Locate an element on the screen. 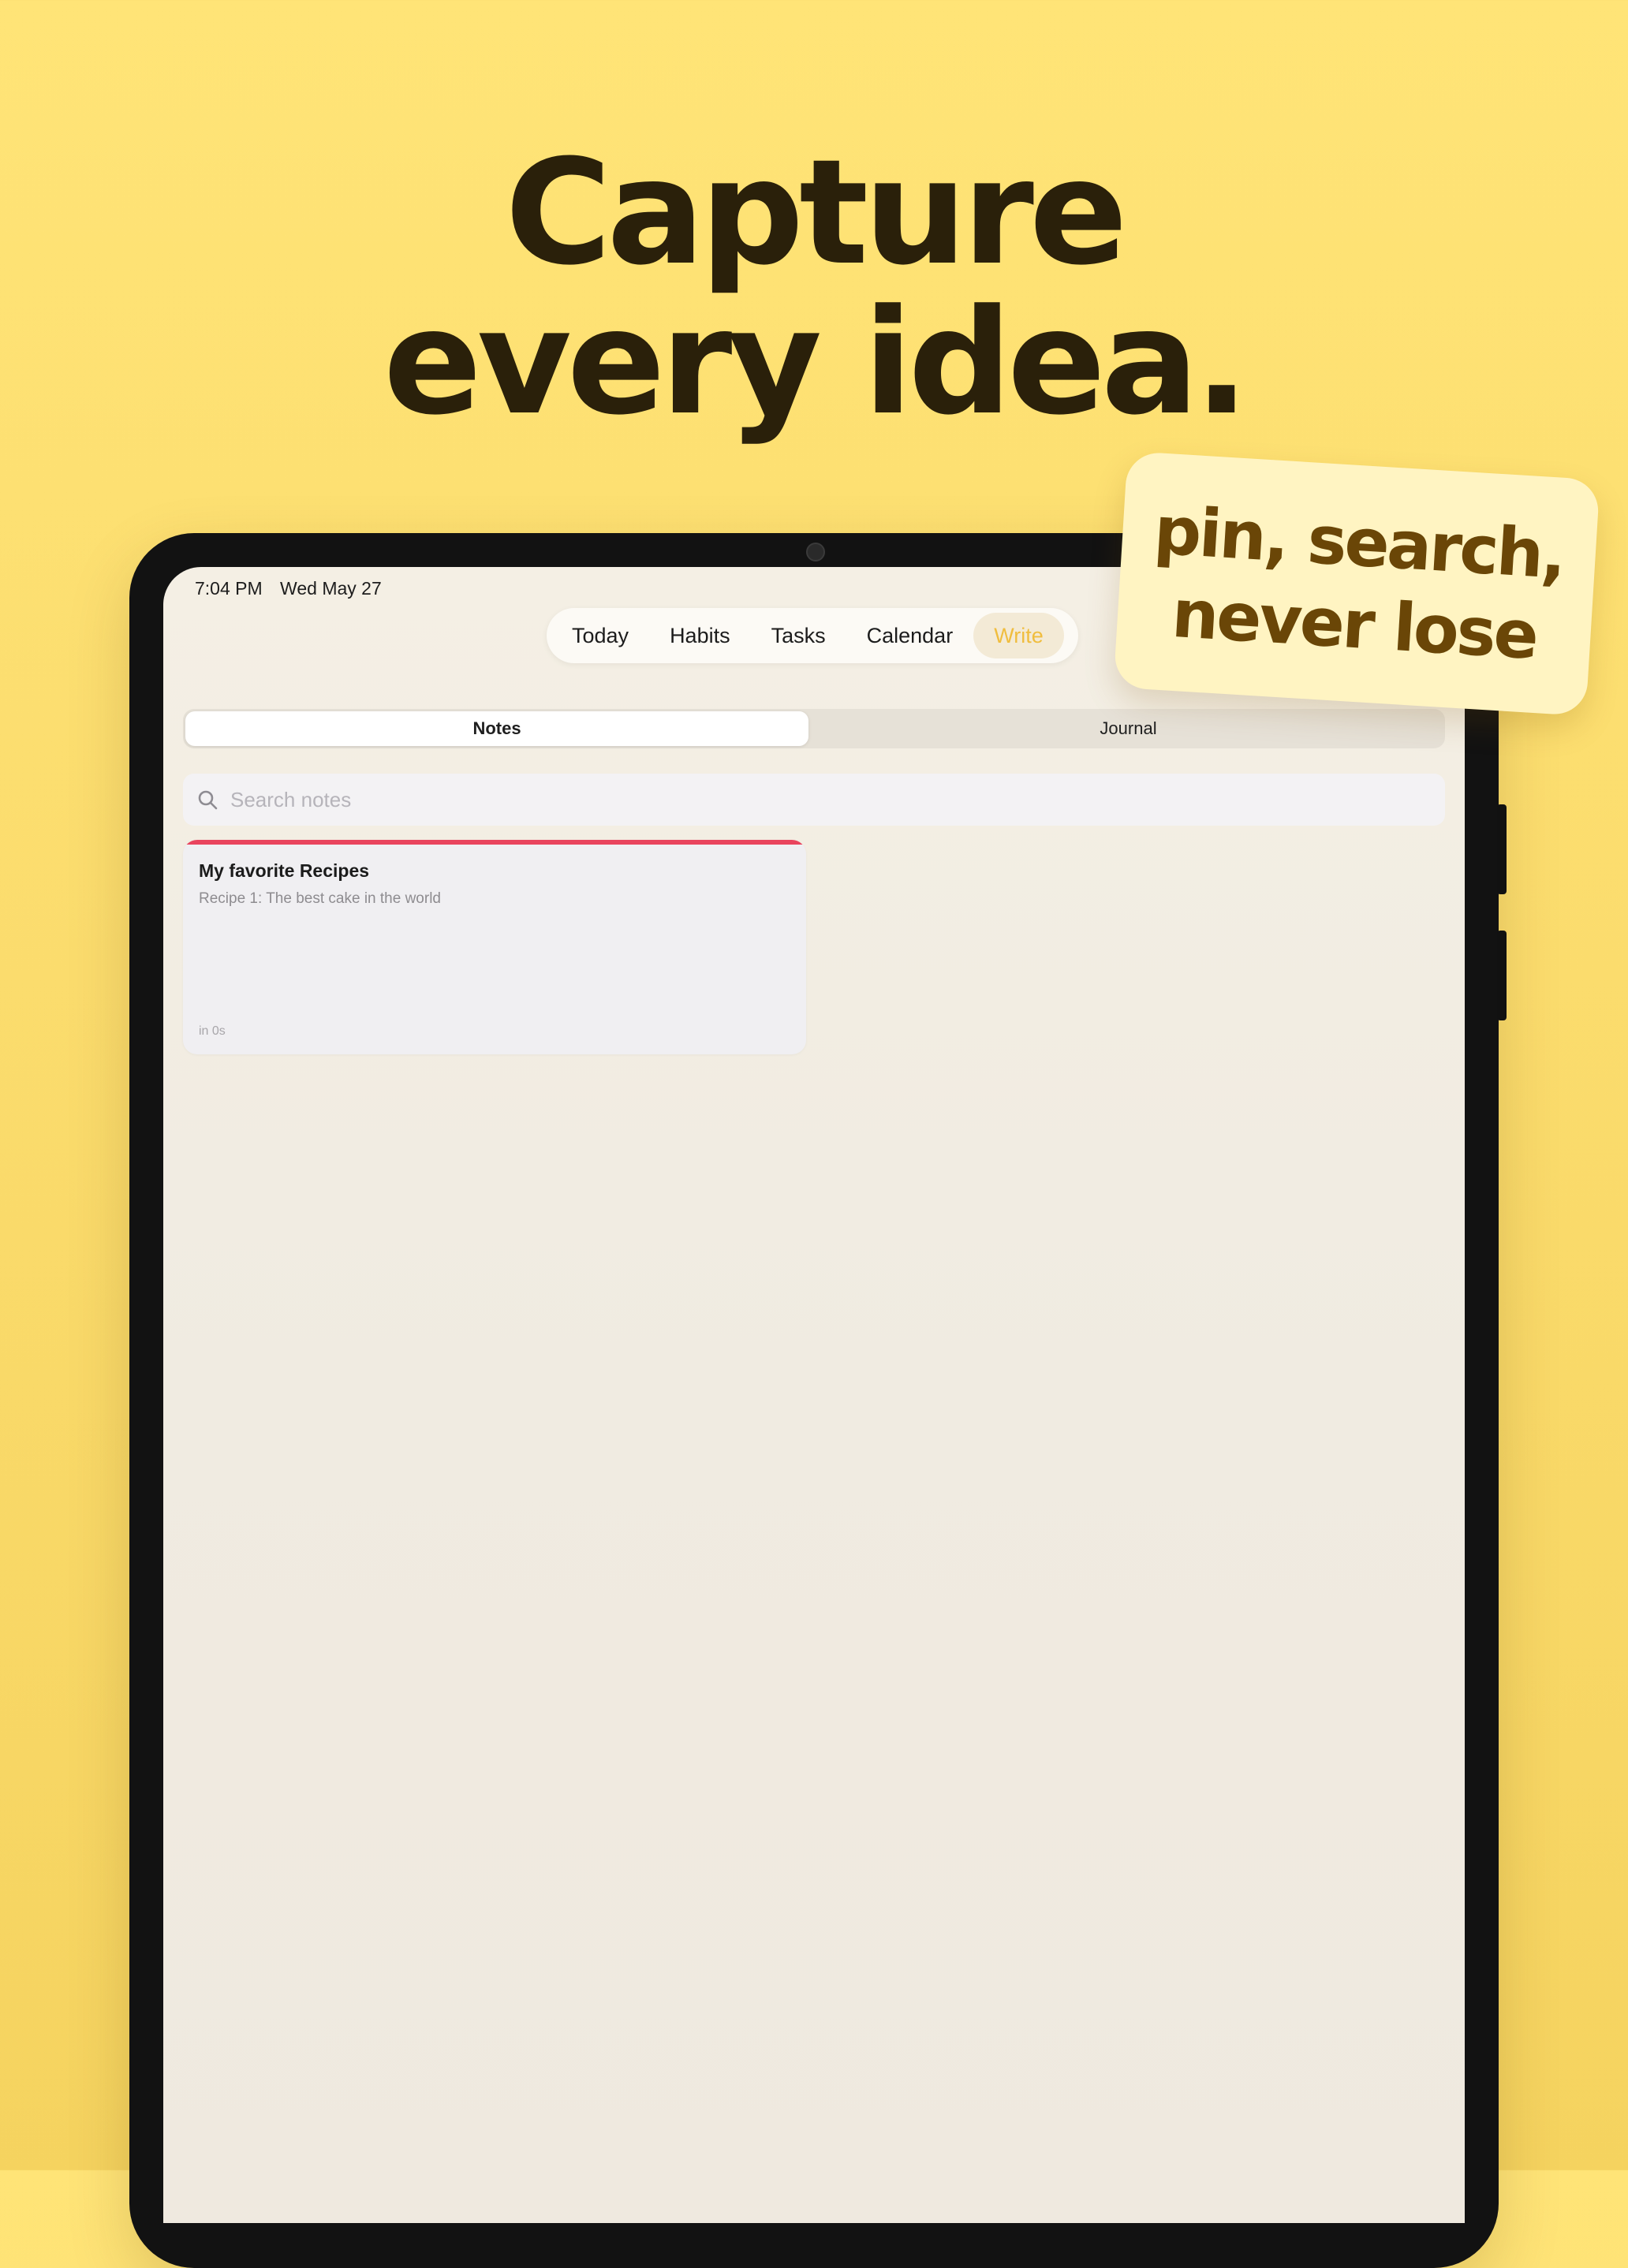 This screenshot has height=2268, width=1628. headline-line-1: Capture is located at coordinates (816, 213).